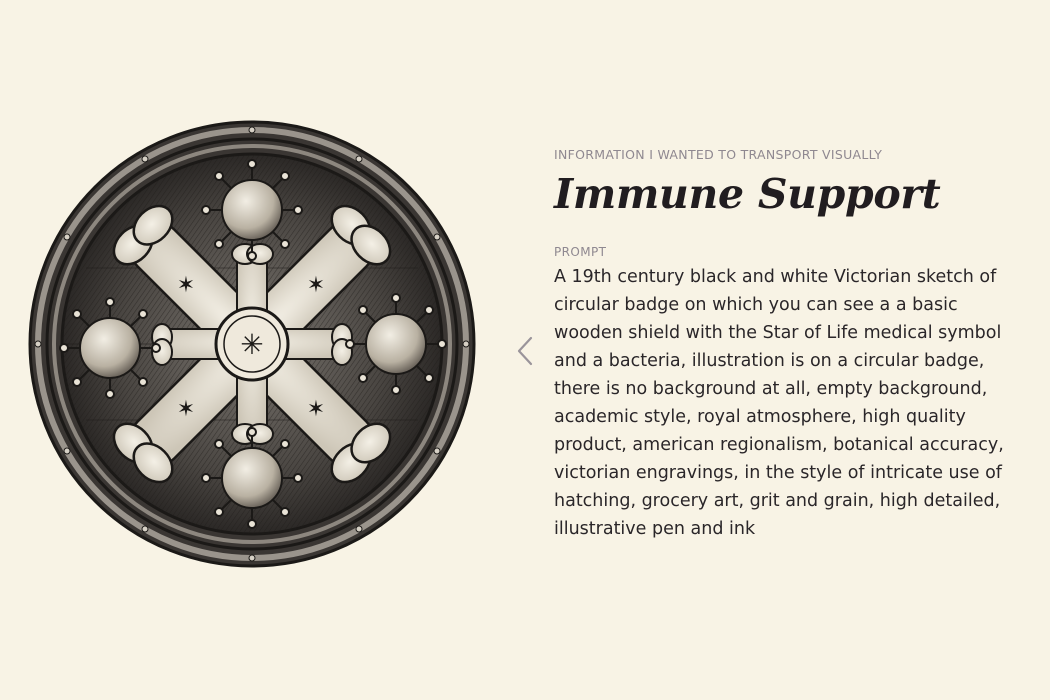  What do you see at coordinates (747, 194) in the screenshot?
I see `page-title: Immune Support` at bounding box center [747, 194].